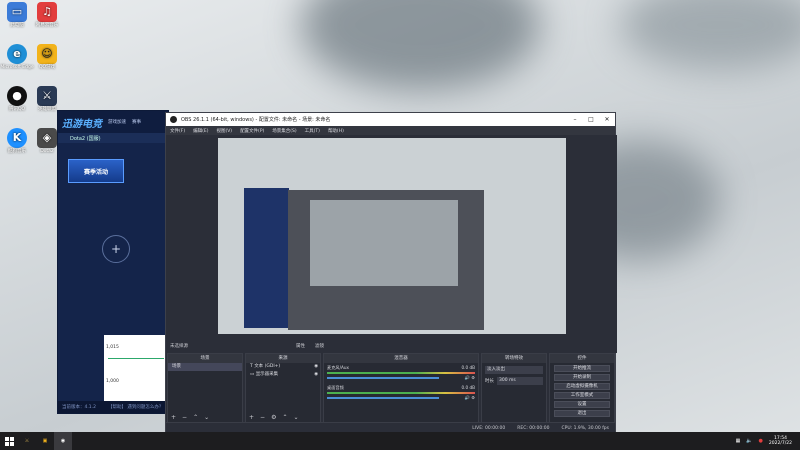 The width and height of the screenshot is (800, 450). Describe the element at coordinates (607, 119) in the screenshot. I see `close-icon: ✕` at that location.